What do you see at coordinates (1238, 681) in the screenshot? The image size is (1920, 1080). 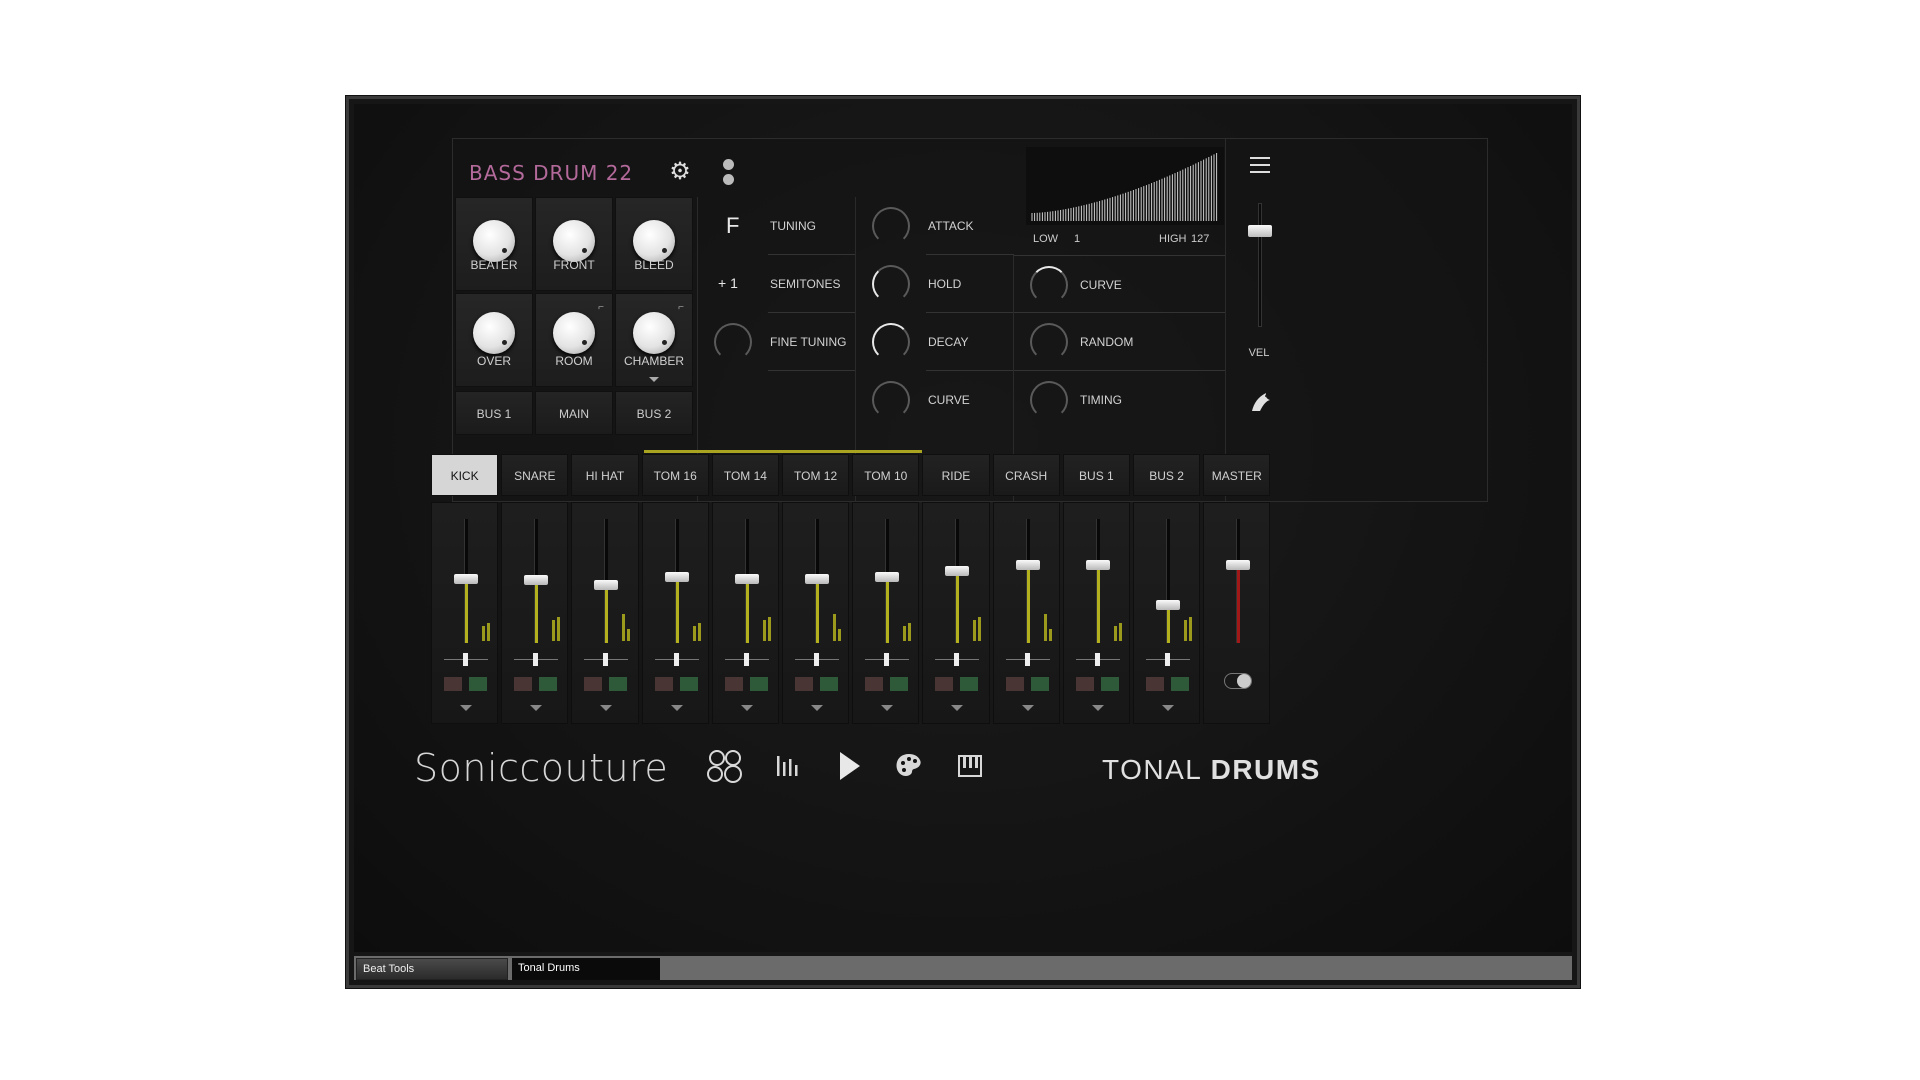 I see `master-toggle` at bounding box center [1238, 681].